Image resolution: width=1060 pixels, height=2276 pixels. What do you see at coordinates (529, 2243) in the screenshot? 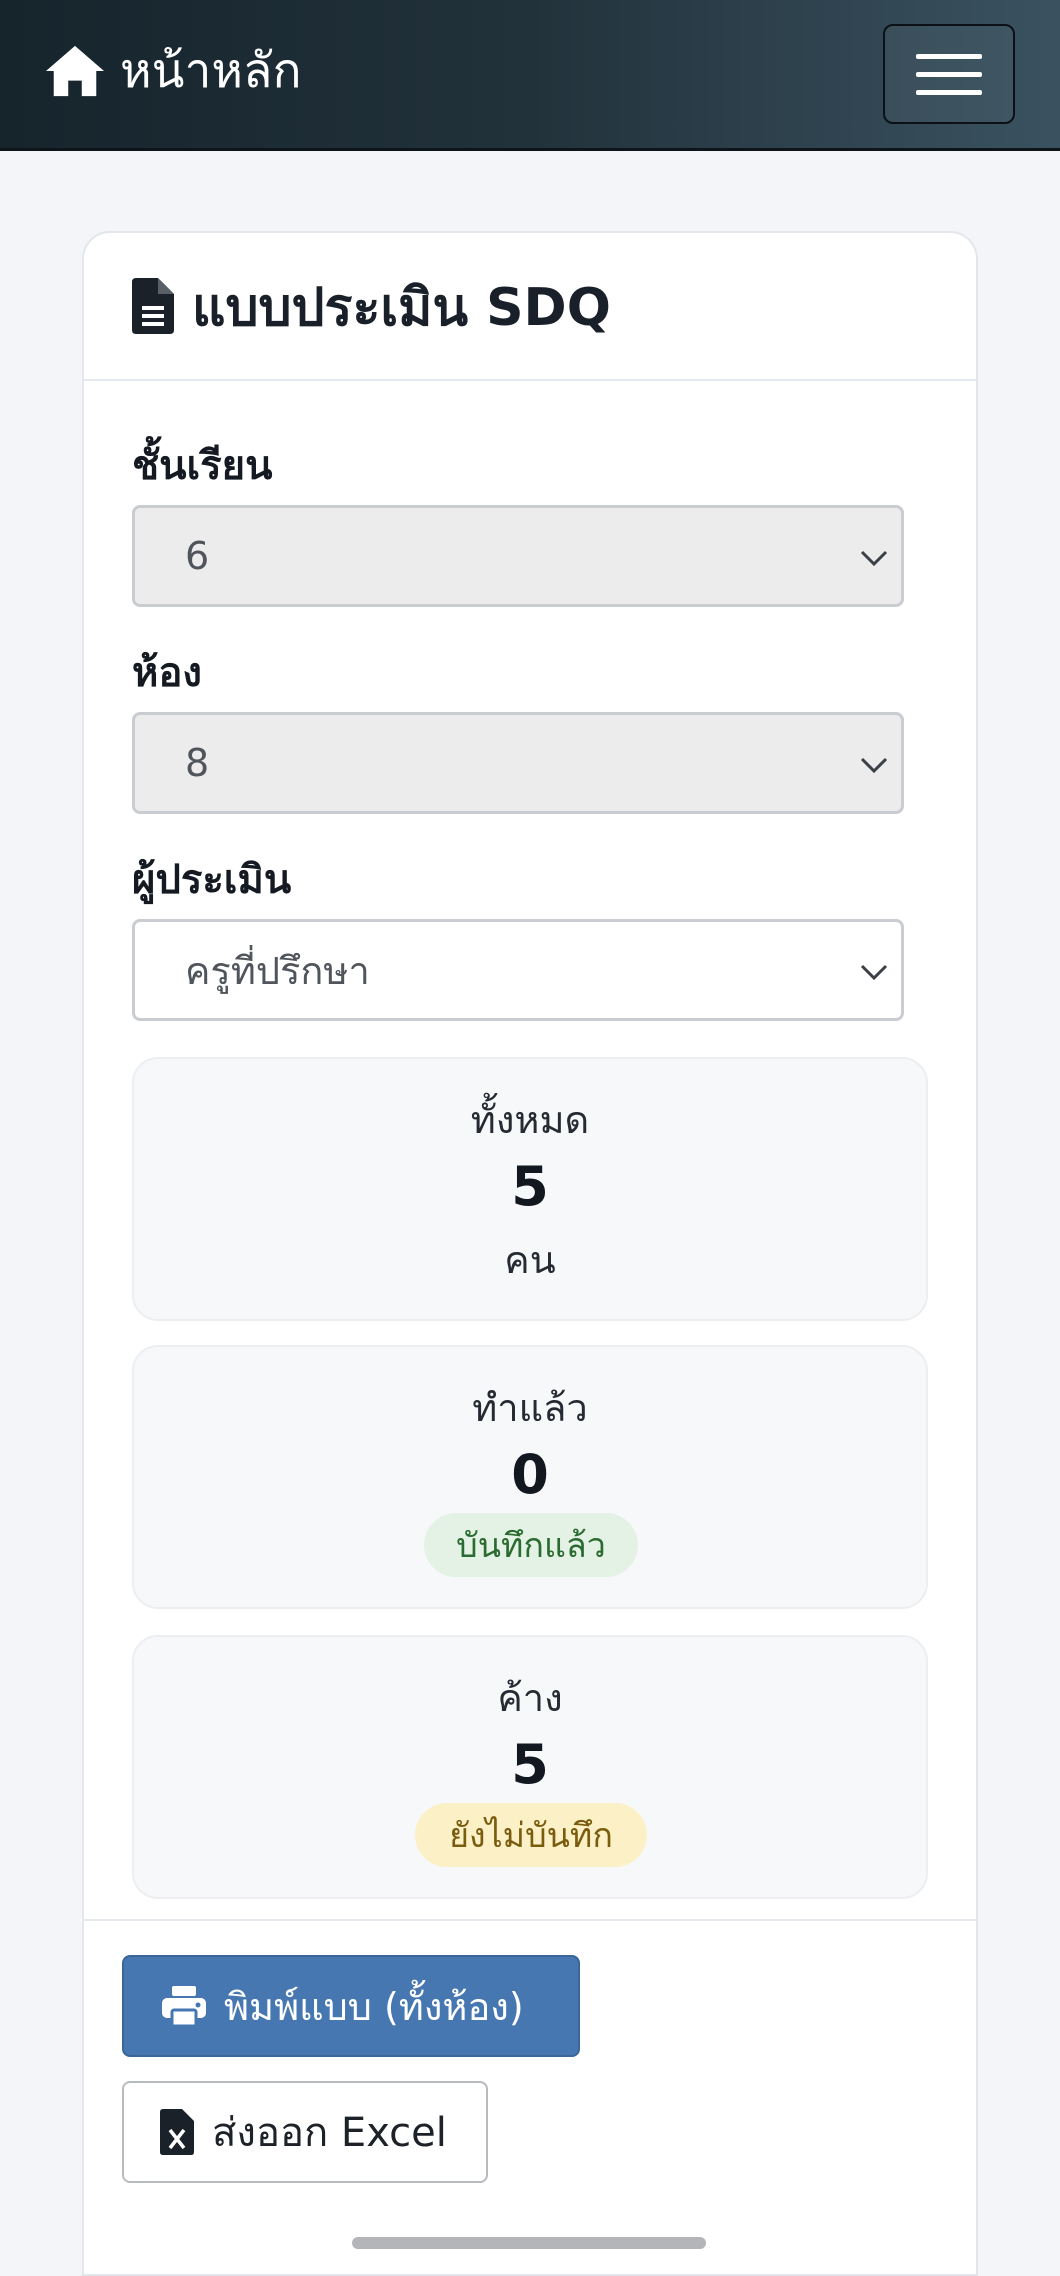
I see `home-indicator` at bounding box center [529, 2243].